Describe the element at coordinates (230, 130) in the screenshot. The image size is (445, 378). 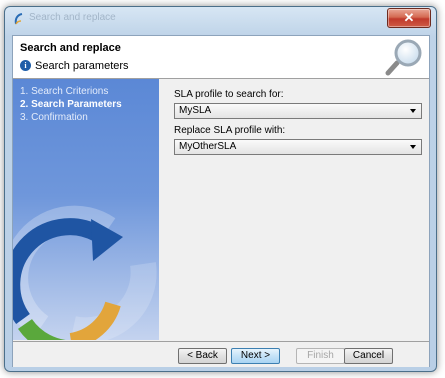
I see `replace-sla-label: Replace SLA profile with:` at that location.